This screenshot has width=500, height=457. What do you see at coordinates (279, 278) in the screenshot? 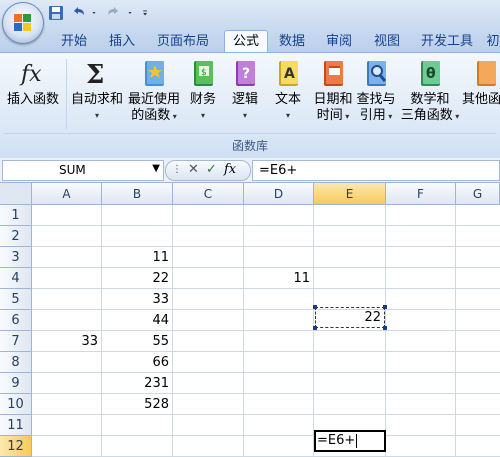
I see `cell-d4: 11` at bounding box center [279, 278].